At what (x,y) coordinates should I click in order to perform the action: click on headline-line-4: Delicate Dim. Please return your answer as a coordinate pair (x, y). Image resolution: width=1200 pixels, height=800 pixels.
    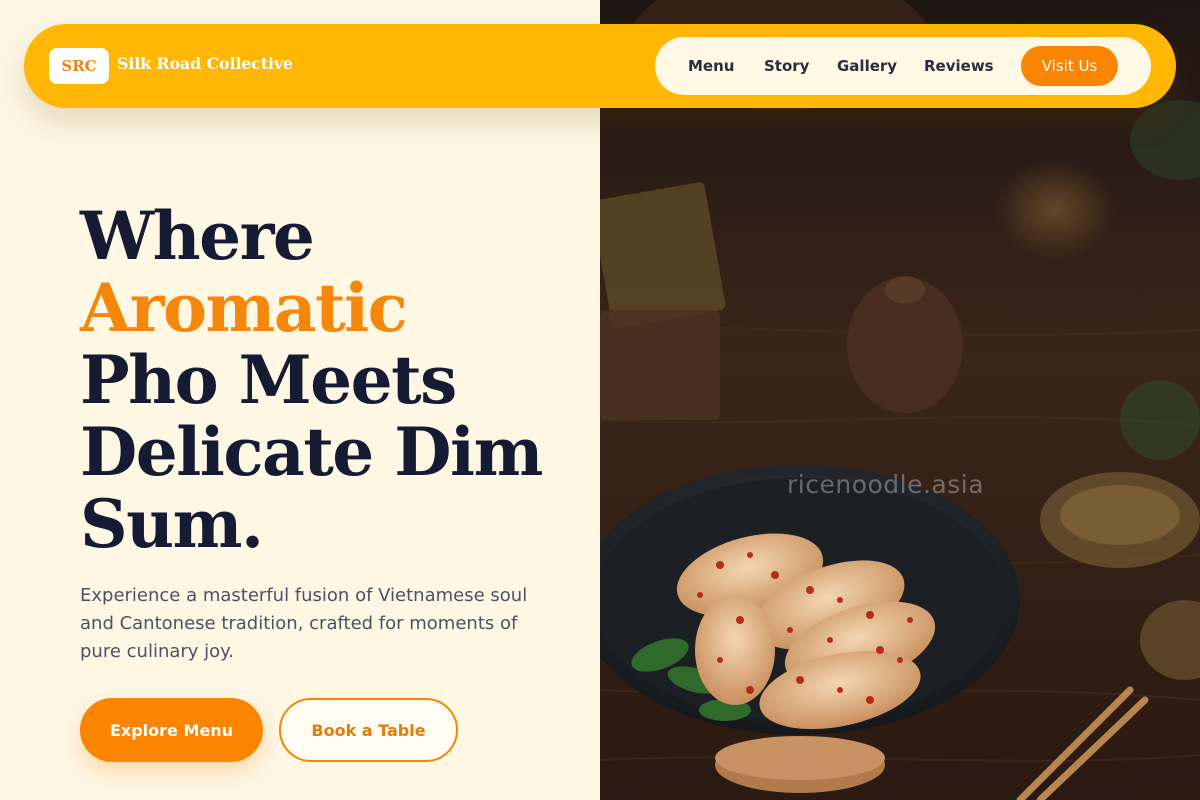
    Looking at the image, I should click on (311, 452).